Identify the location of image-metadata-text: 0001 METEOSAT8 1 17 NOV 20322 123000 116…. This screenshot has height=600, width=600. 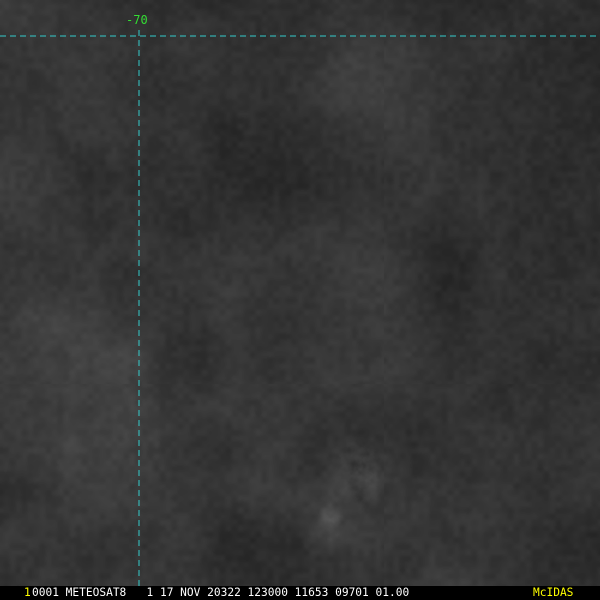
(221, 592).